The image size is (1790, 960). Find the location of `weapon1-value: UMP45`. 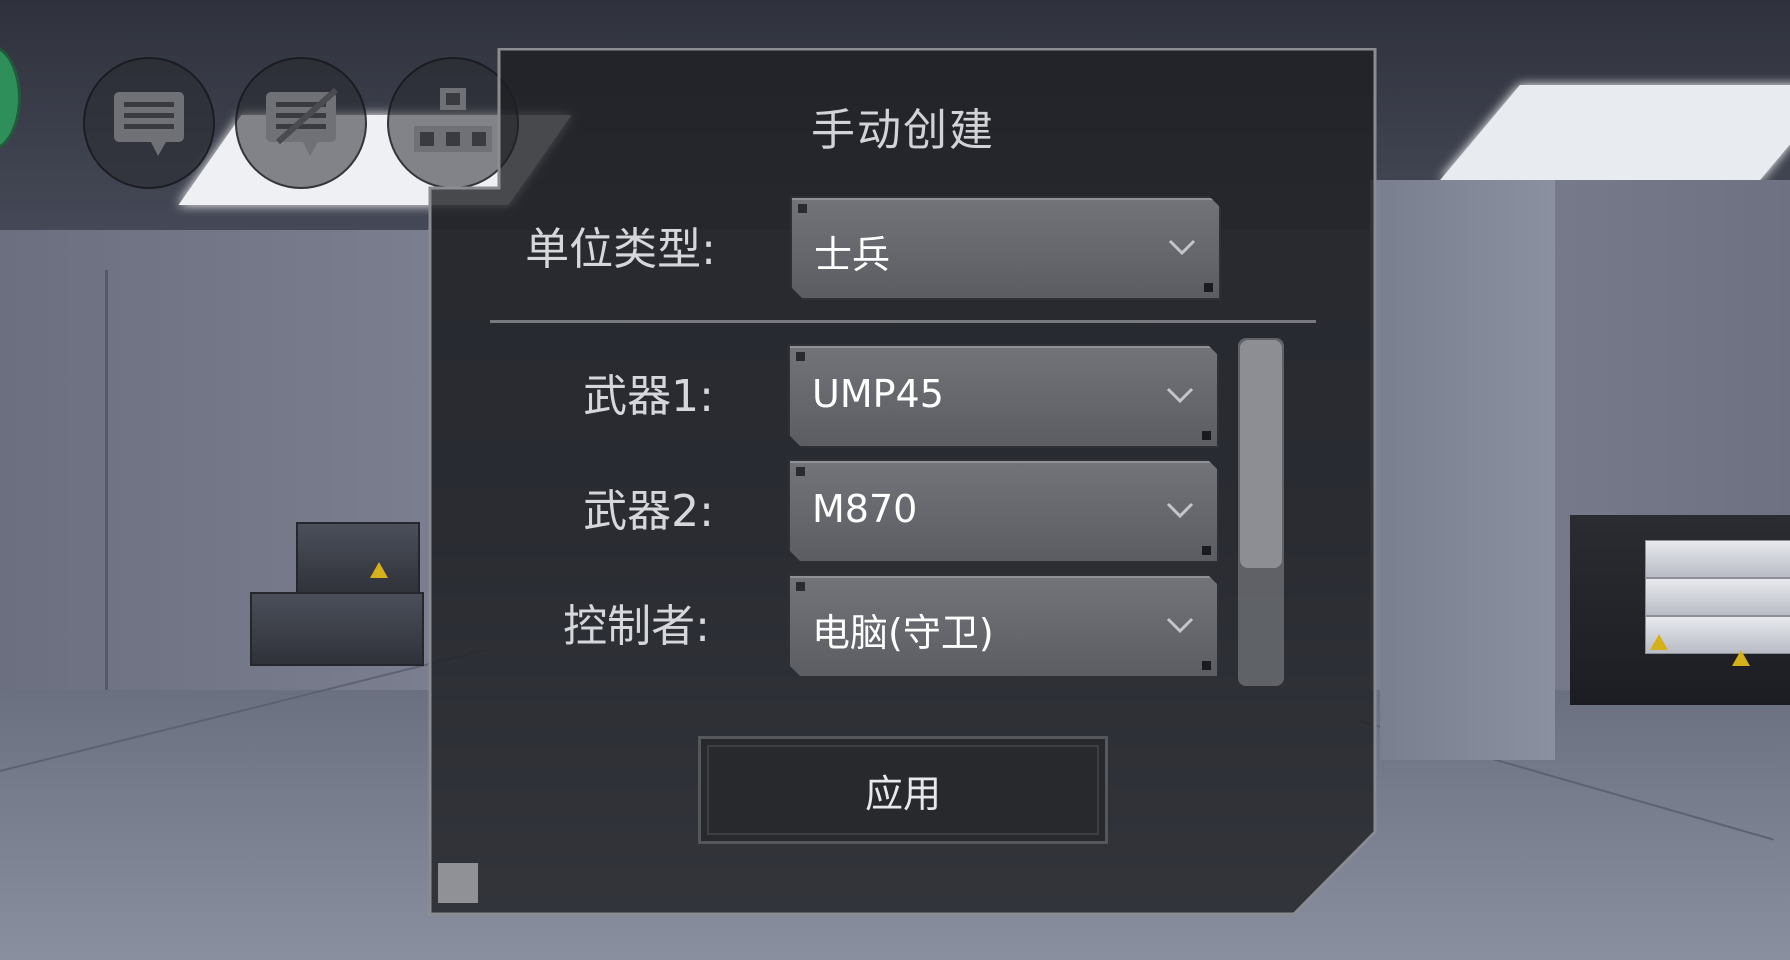

weapon1-value: UMP45 is located at coordinates (878, 394).